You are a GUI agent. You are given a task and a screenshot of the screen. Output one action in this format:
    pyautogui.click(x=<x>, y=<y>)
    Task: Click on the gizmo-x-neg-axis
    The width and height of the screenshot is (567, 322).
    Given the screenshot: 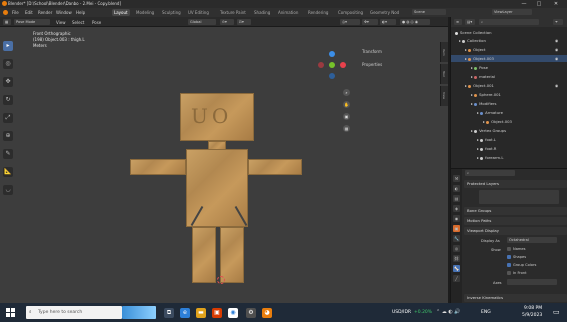 What is the action you would take?
    pyautogui.click(x=321, y=65)
    